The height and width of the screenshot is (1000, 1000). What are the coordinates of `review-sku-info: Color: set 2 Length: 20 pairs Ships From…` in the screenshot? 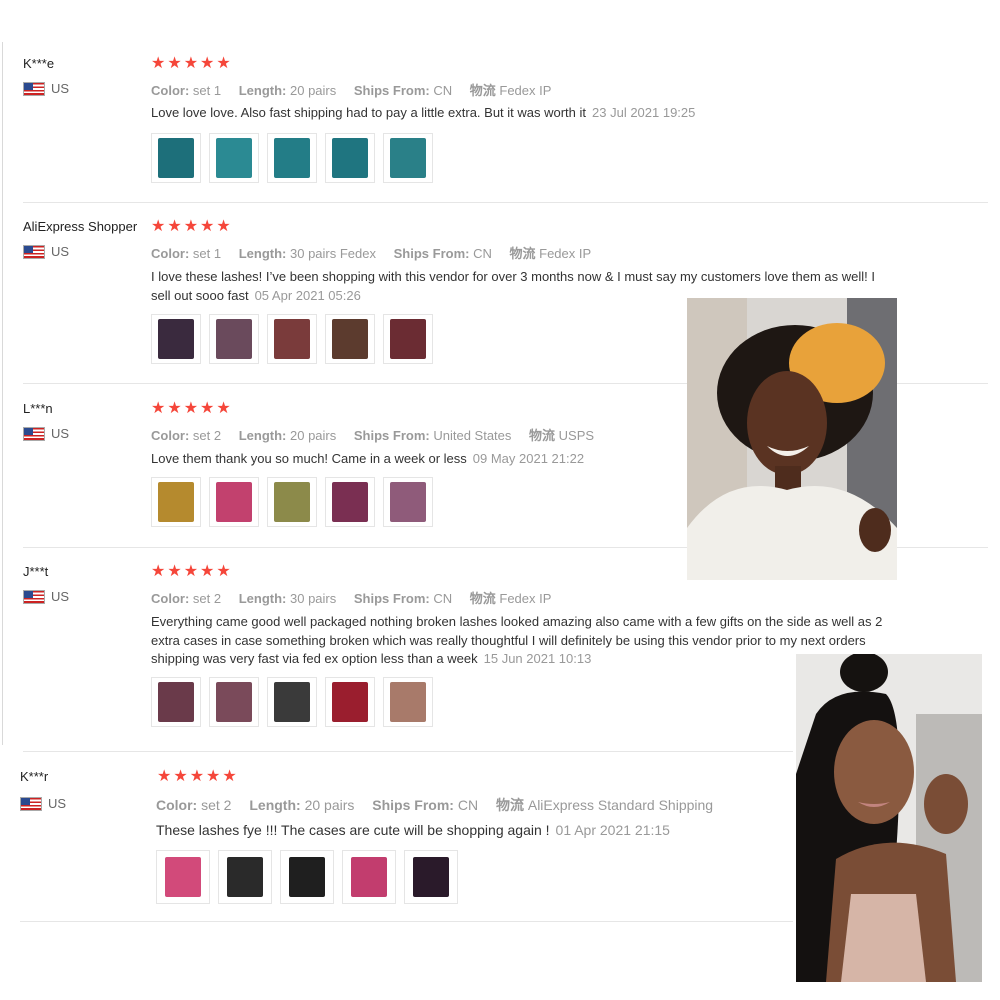 It's located at (441, 805).